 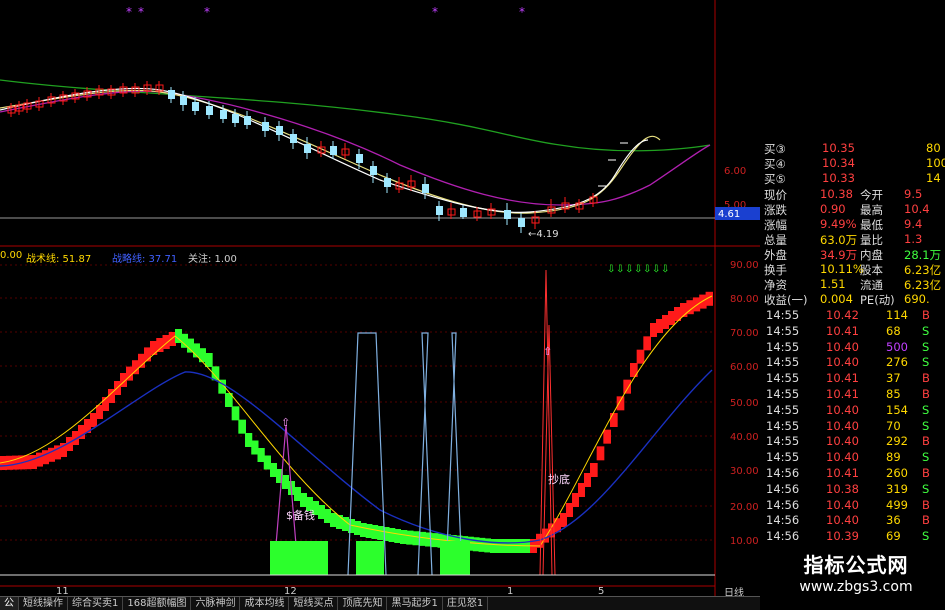 I want to click on indicator-tab: 庄见怒1, so click(x=466, y=603).